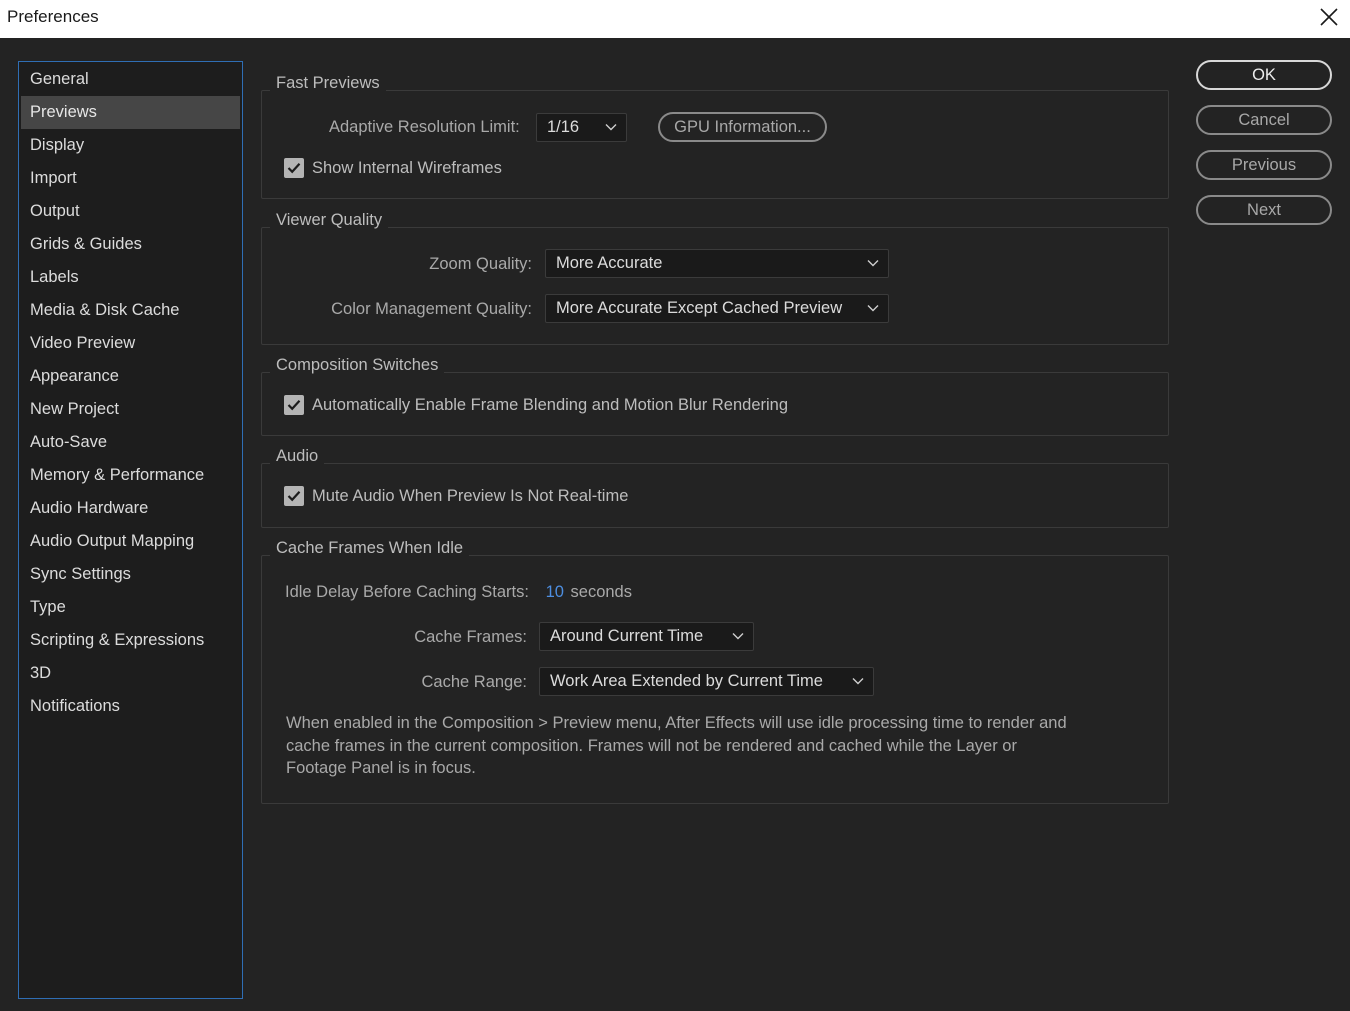 The width and height of the screenshot is (1350, 1011). What do you see at coordinates (686, 681) in the screenshot?
I see `cache-range-value: Work Area Extended by Current Time` at bounding box center [686, 681].